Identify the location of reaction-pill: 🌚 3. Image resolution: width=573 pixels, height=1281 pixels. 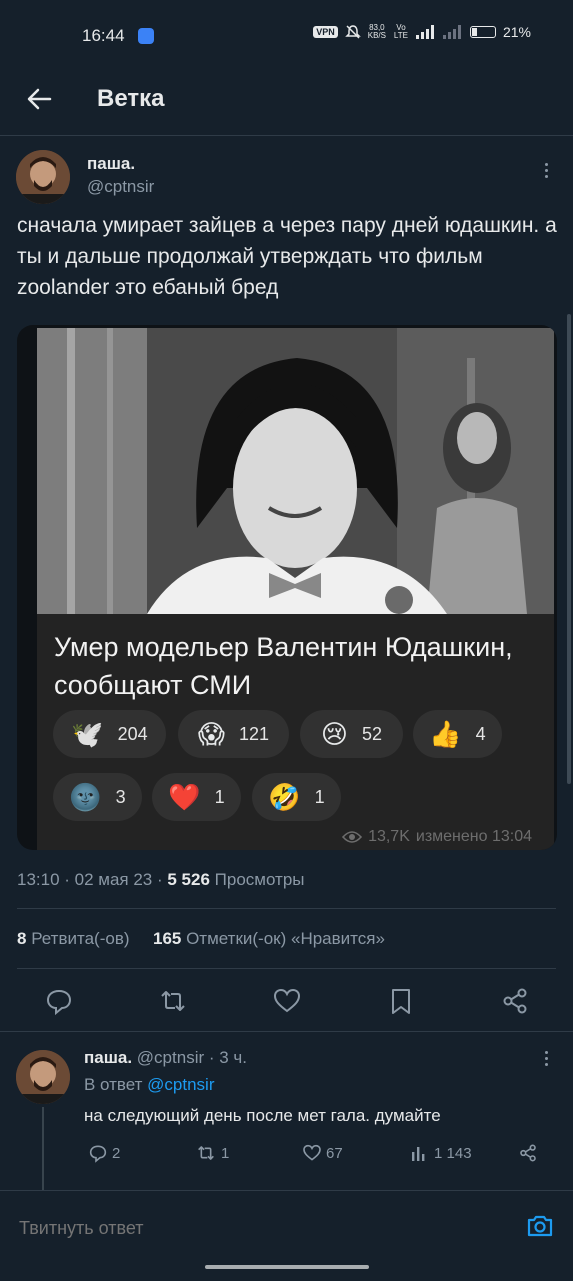
(97, 797).